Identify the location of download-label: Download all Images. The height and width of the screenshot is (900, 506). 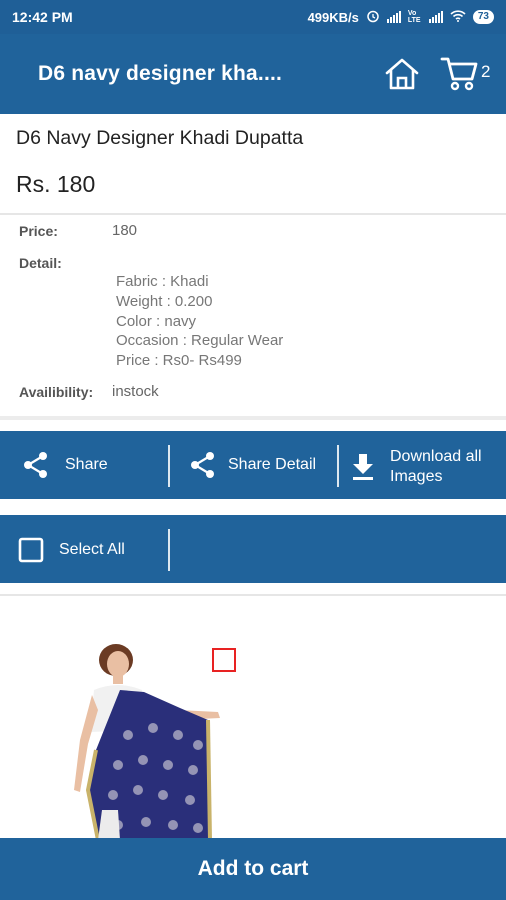
(436, 467).